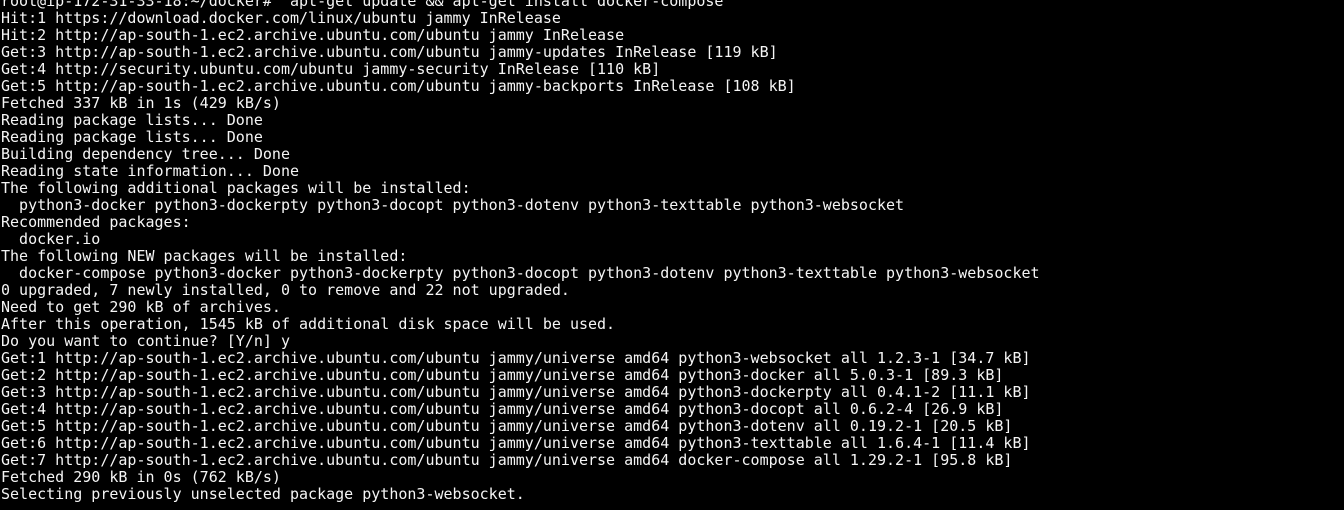 Image resolution: width=1344 pixels, height=510 pixels. Describe the element at coordinates (150, 171) in the screenshot. I see `output-line: Reading state information... Done` at that location.